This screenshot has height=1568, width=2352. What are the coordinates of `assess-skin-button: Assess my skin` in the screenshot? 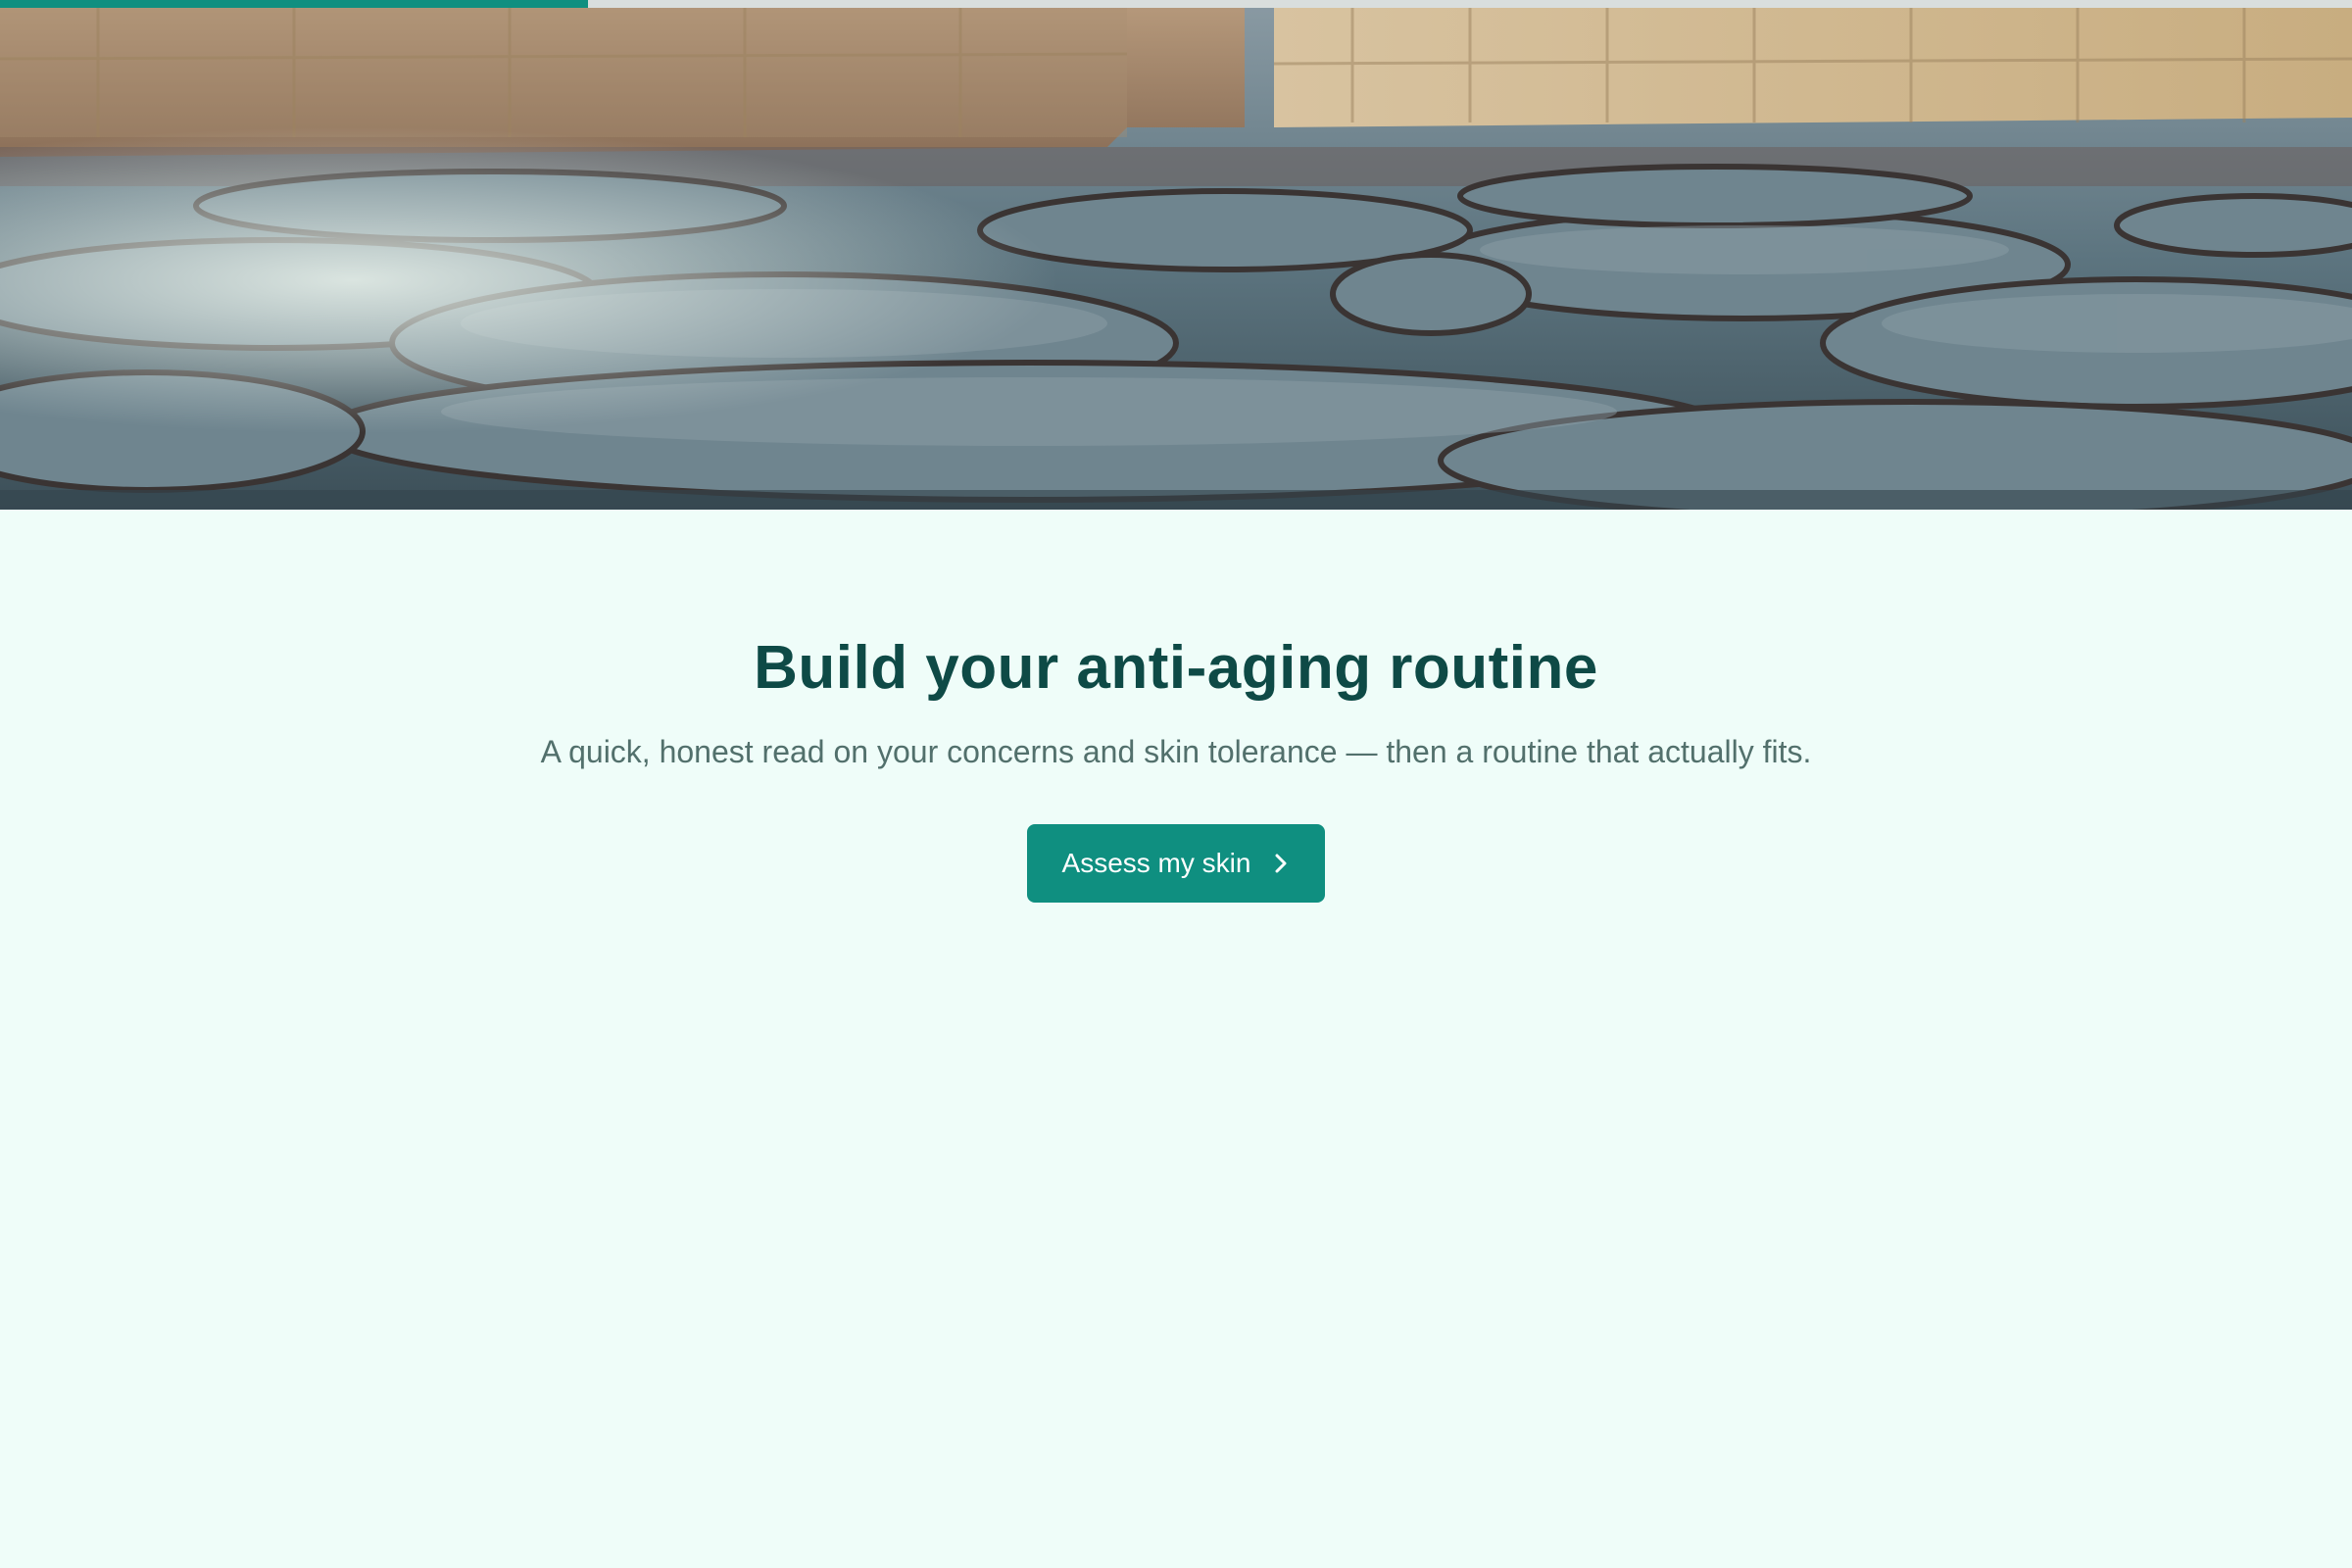 It's located at (1176, 863).